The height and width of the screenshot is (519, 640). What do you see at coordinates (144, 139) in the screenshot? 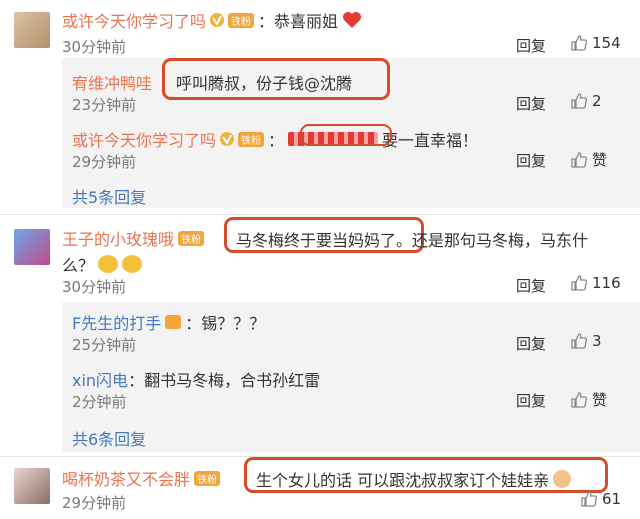
I see `reply-username: 或许今天你学习了吗` at bounding box center [144, 139].